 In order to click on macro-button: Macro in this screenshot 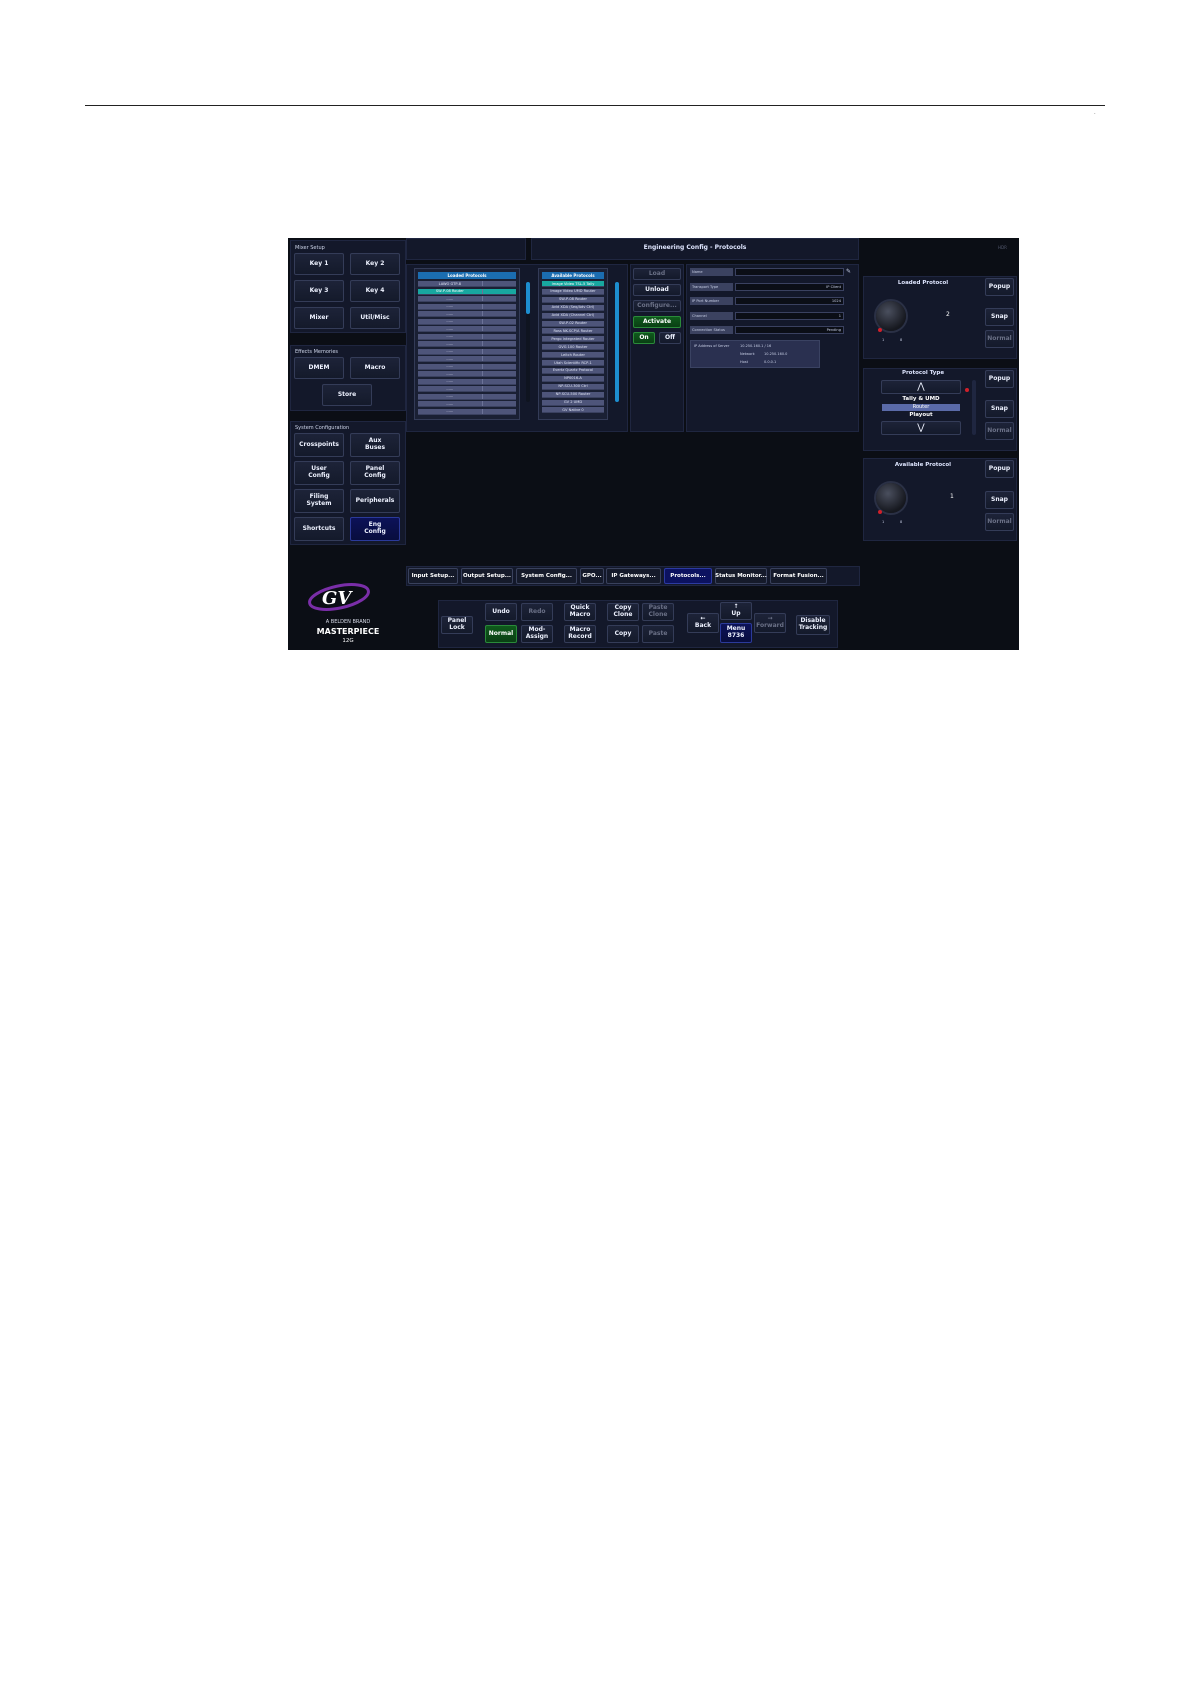, I will do `click(375, 368)`.